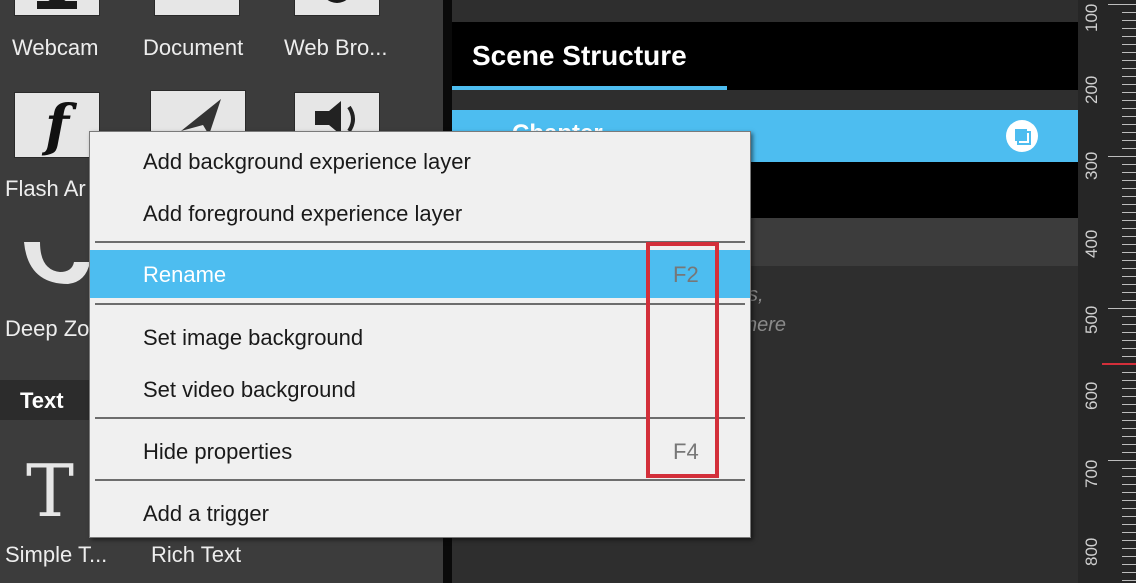  Describe the element at coordinates (307, 161) in the screenshot. I see `menu-item-label: Add background experience layer` at that location.